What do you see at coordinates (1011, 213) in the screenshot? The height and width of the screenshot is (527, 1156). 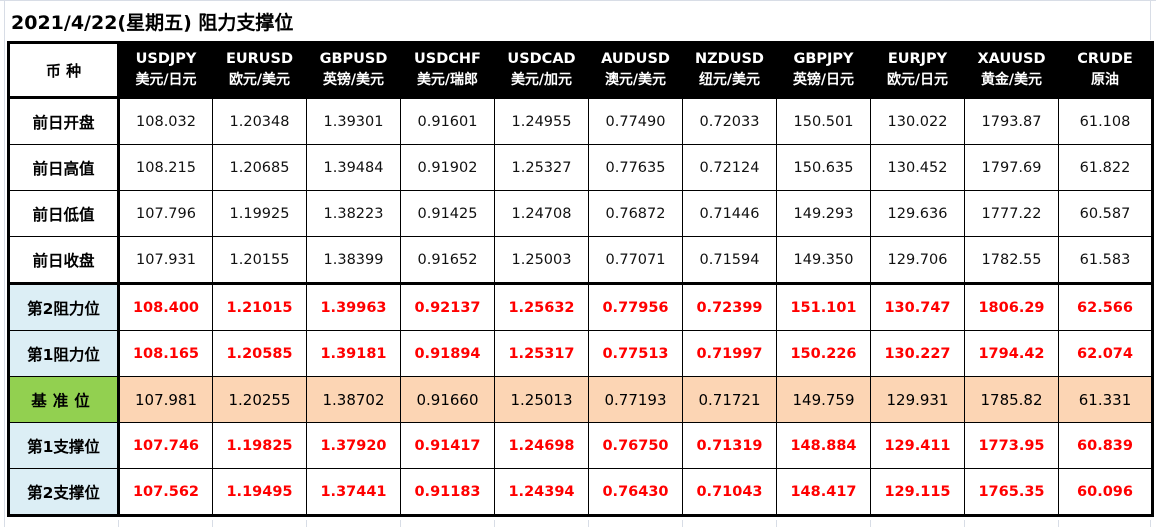 I see `cell-xauusd: 1777.22` at bounding box center [1011, 213].